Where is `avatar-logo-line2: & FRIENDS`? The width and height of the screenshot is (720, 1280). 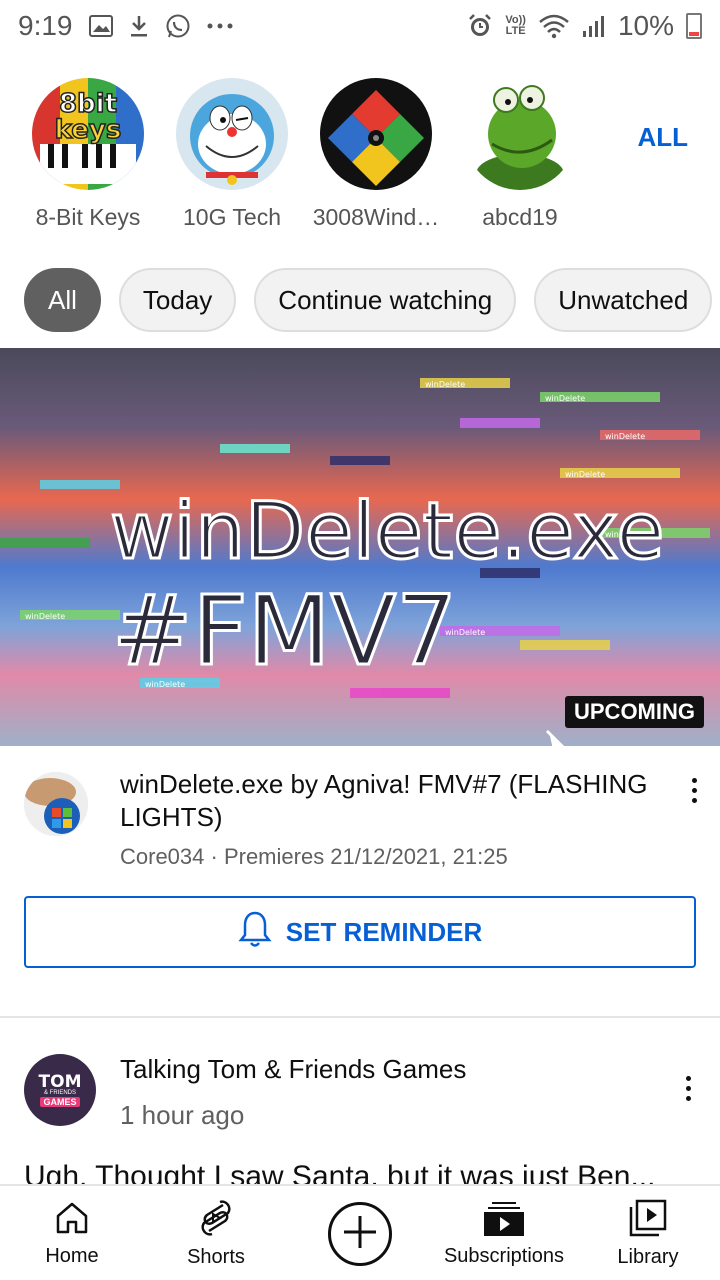
avatar-logo-line2: & FRIENDS is located at coordinates (59, 1092).